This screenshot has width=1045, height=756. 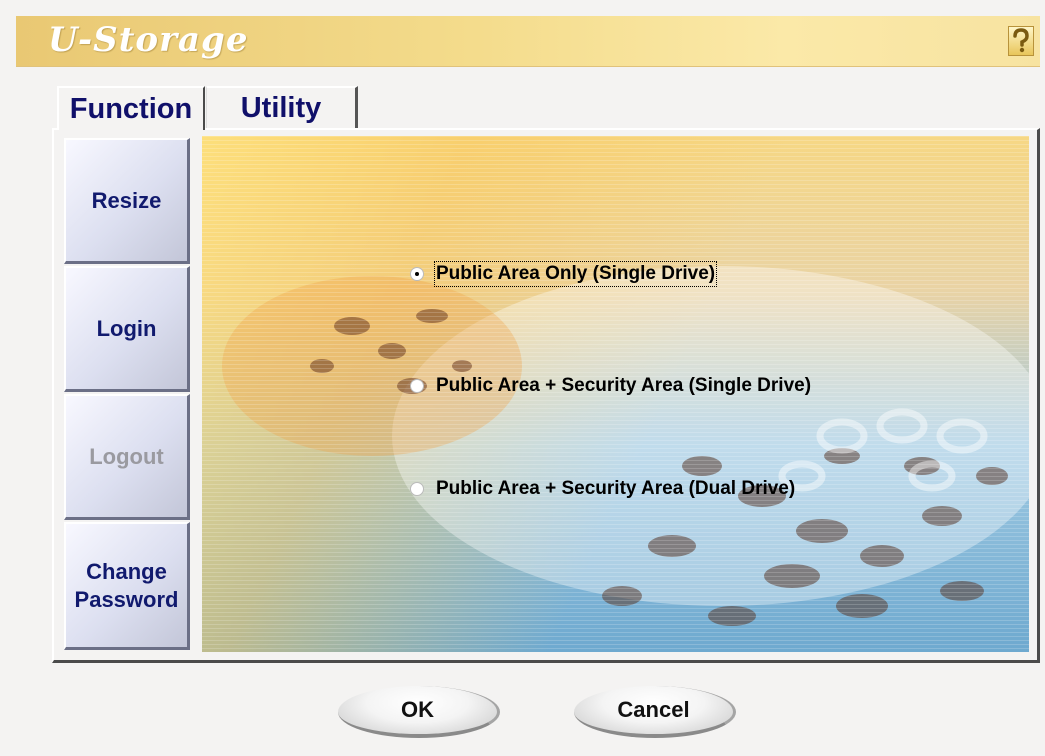 I want to click on logout-button: Logout, so click(x=127, y=457).